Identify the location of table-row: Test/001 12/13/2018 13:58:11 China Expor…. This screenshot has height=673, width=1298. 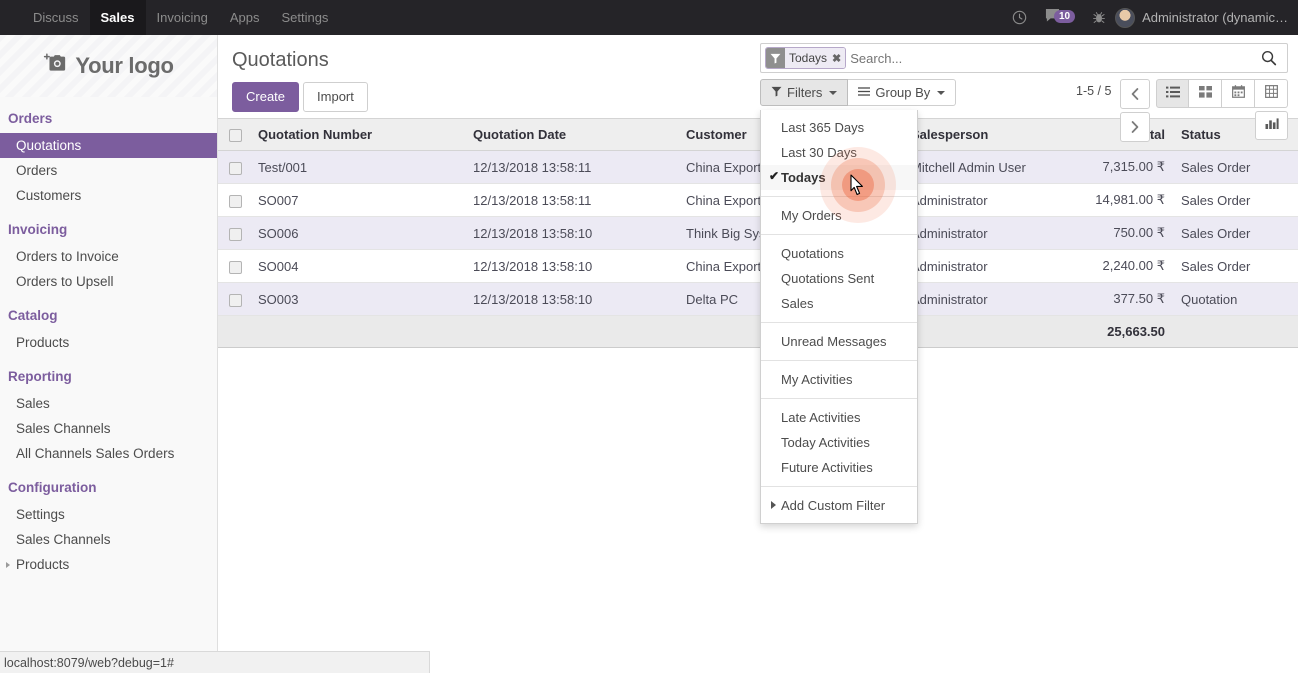
(758, 167).